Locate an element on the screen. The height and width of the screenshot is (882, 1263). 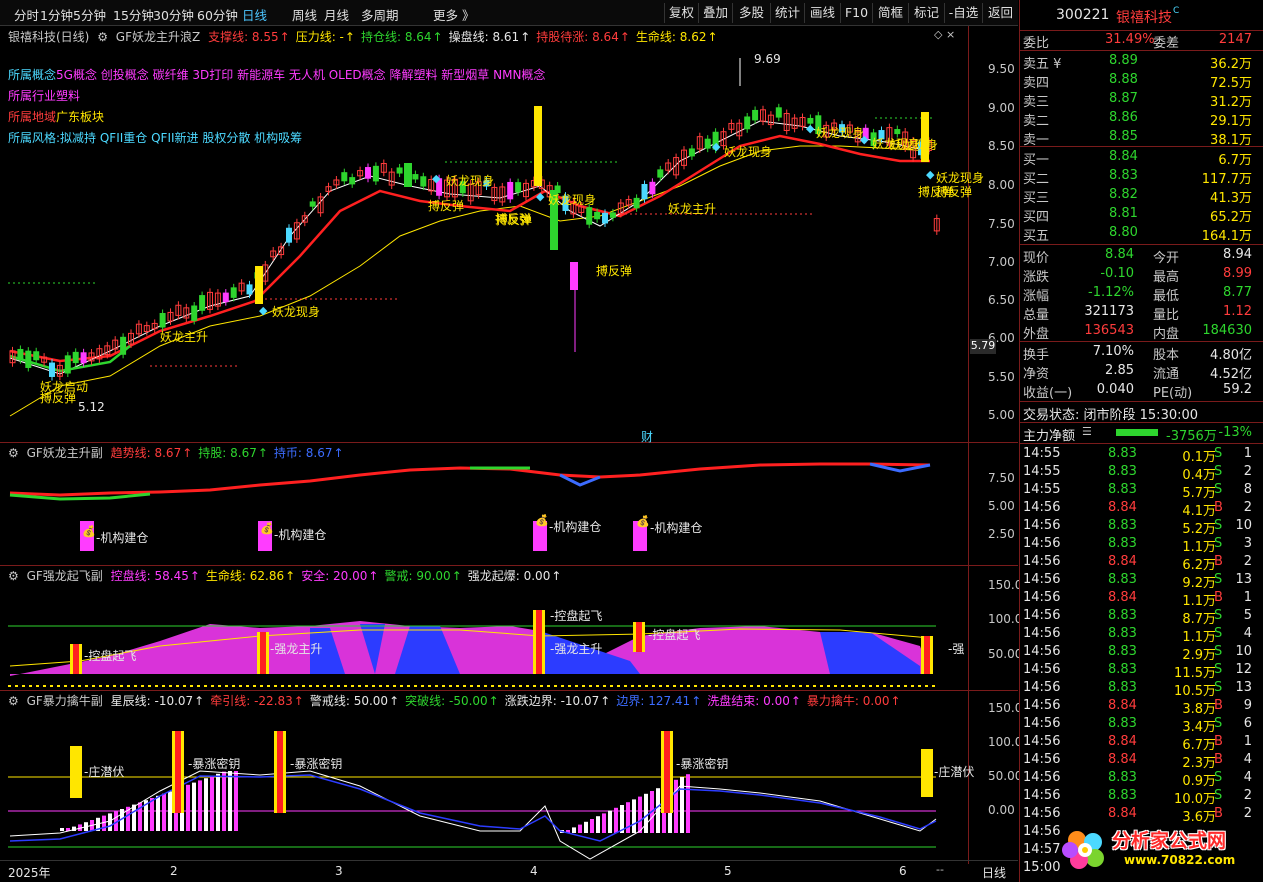
panel4-chart is located at coordinates (484, 775).